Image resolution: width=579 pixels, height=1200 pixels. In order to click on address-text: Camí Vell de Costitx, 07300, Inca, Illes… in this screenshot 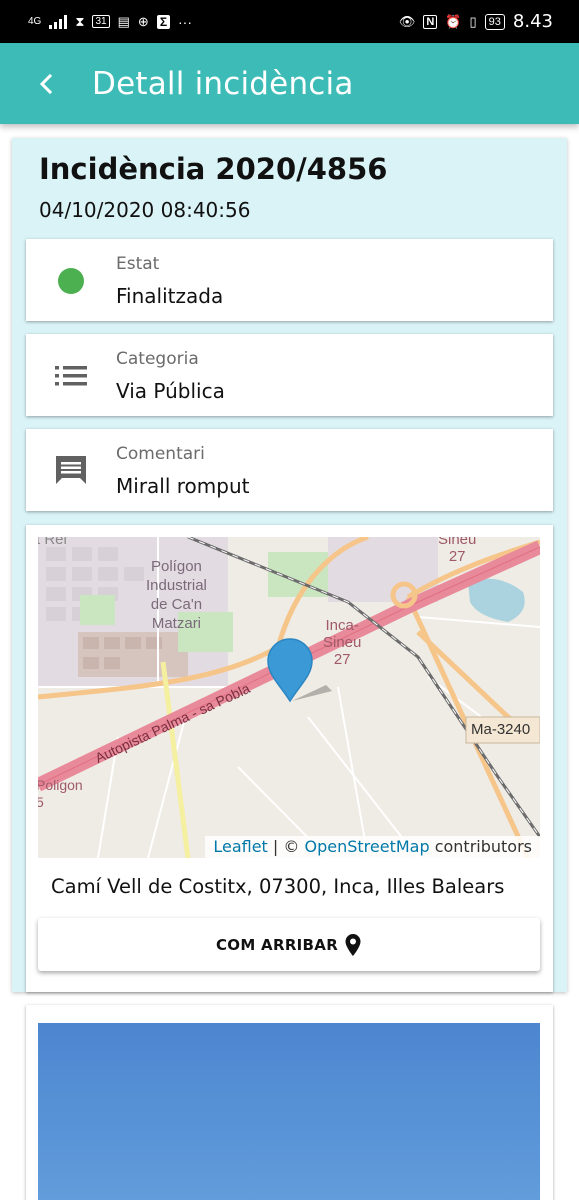, I will do `click(278, 886)`.